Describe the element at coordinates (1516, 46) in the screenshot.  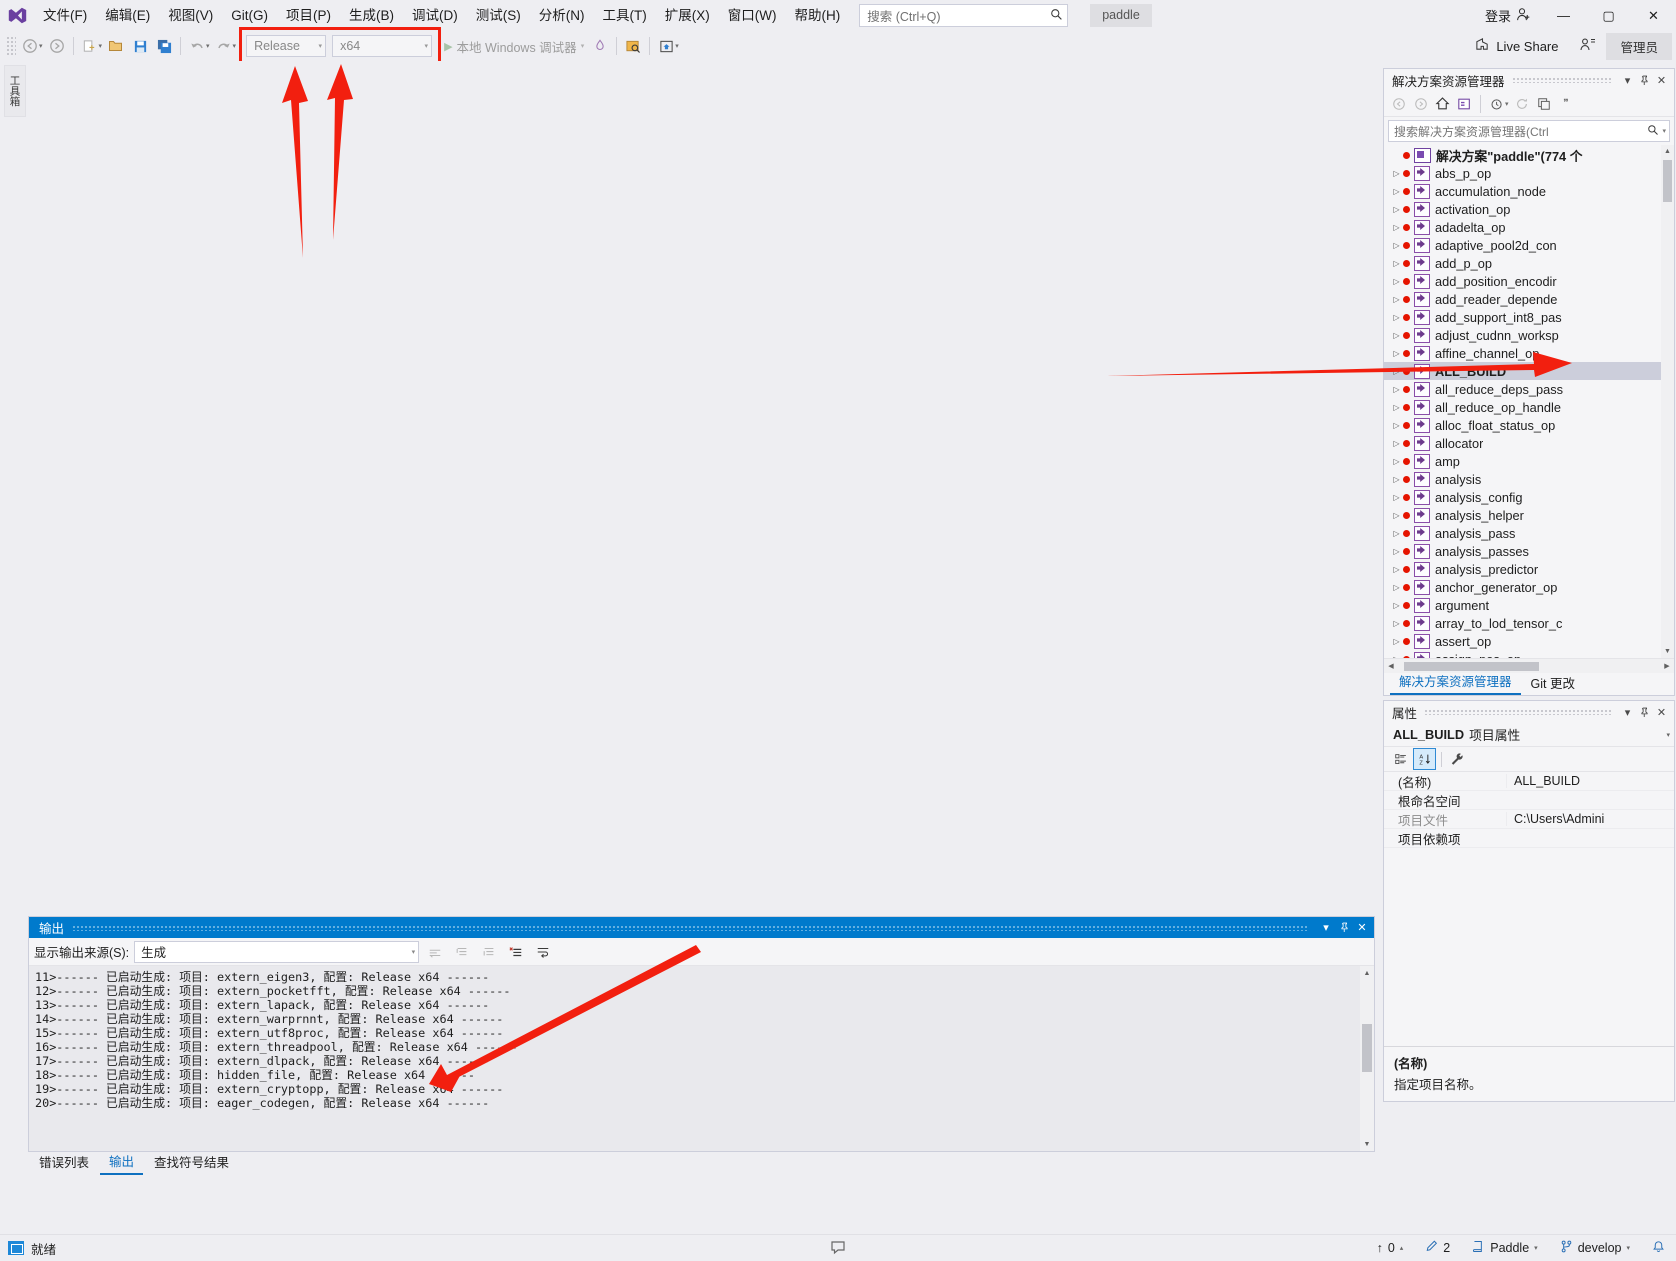
I see `live-share-button: Live Share` at that location.